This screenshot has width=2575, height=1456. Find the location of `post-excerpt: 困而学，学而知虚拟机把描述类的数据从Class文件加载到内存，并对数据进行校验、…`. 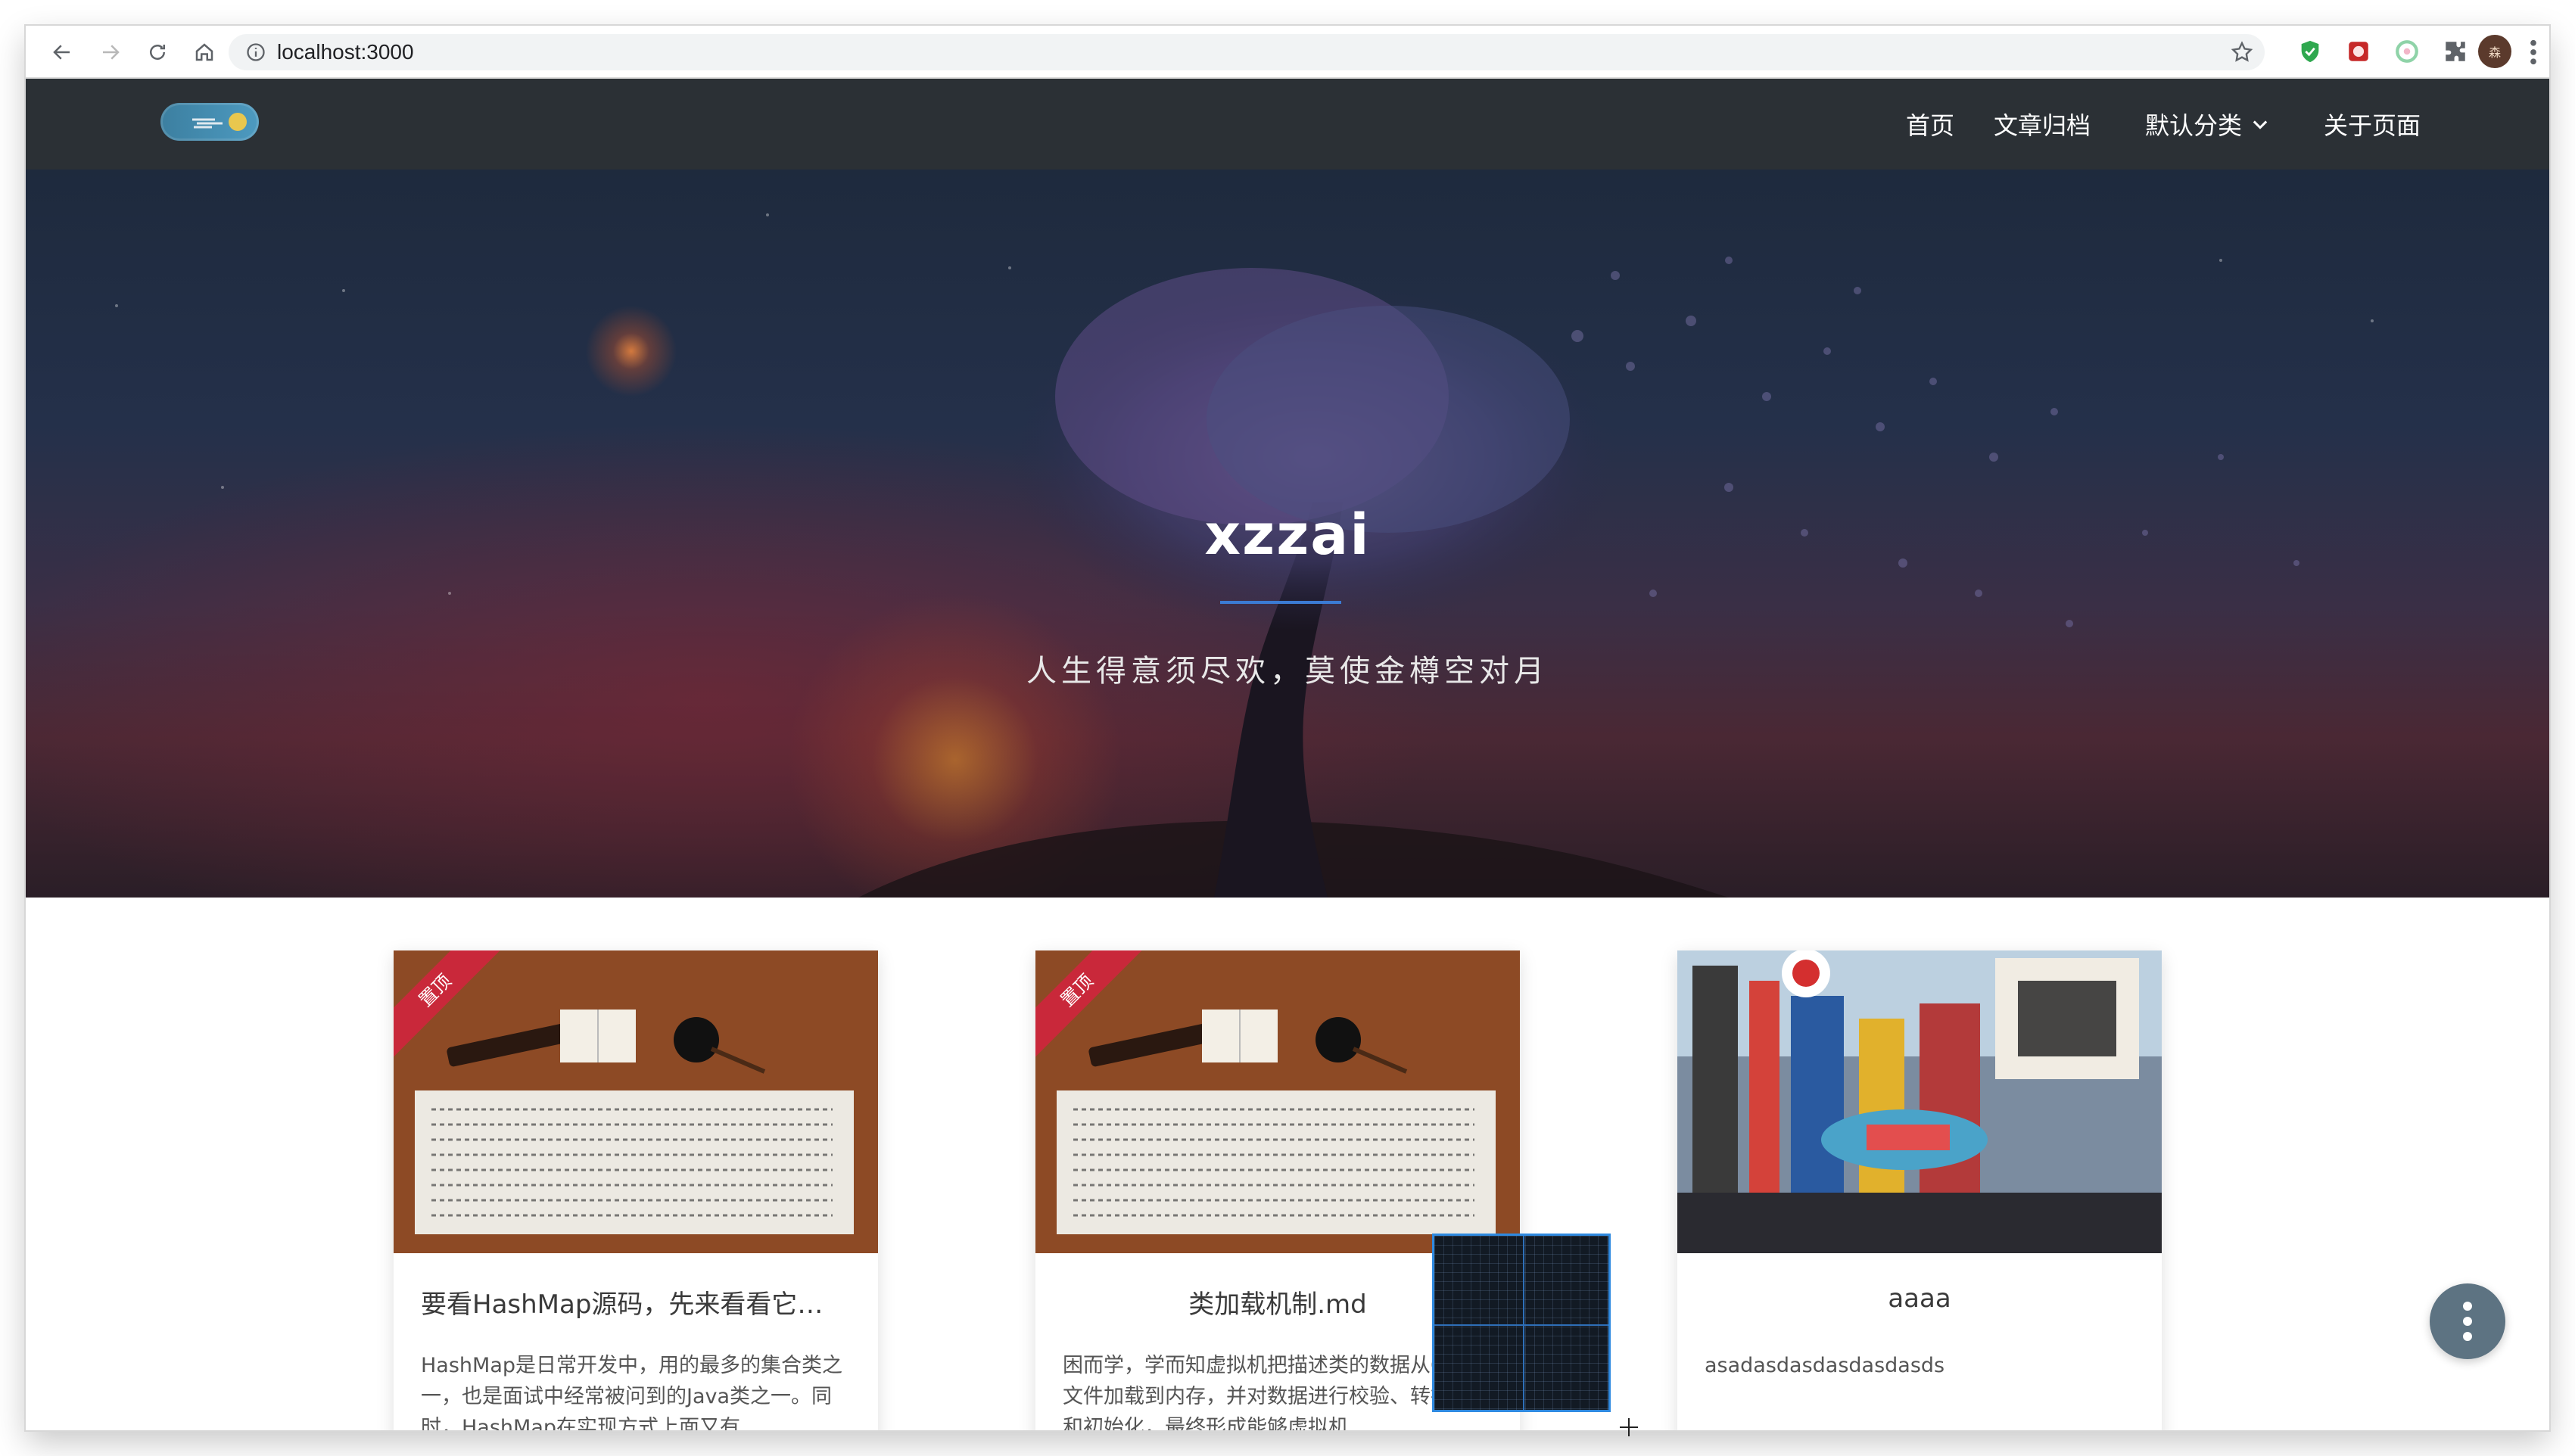

post-excerpt: 困而学，学而知虚拟机把描述类的数据从Class文件加载到内存，并对数据进行校验、… is located at coordinates (1277, 1392).